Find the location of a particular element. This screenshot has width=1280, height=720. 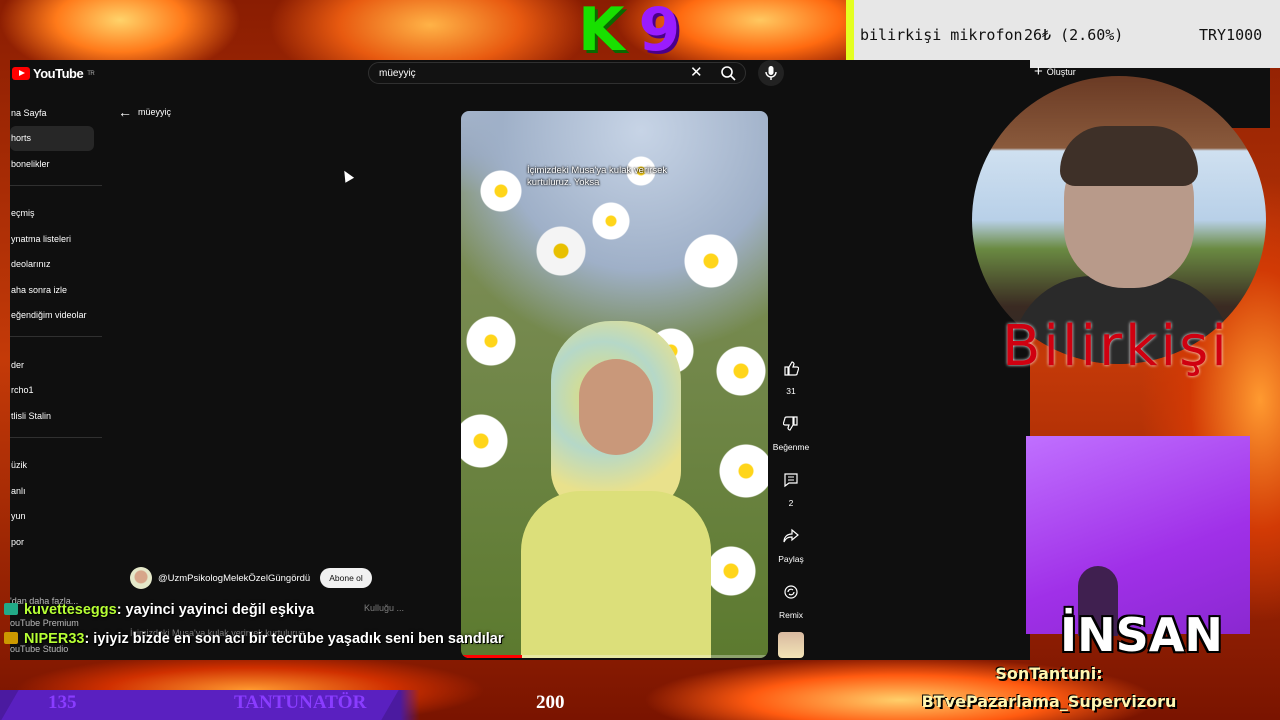

insan-label: İNSAN is located at coordinates (1141, 635).